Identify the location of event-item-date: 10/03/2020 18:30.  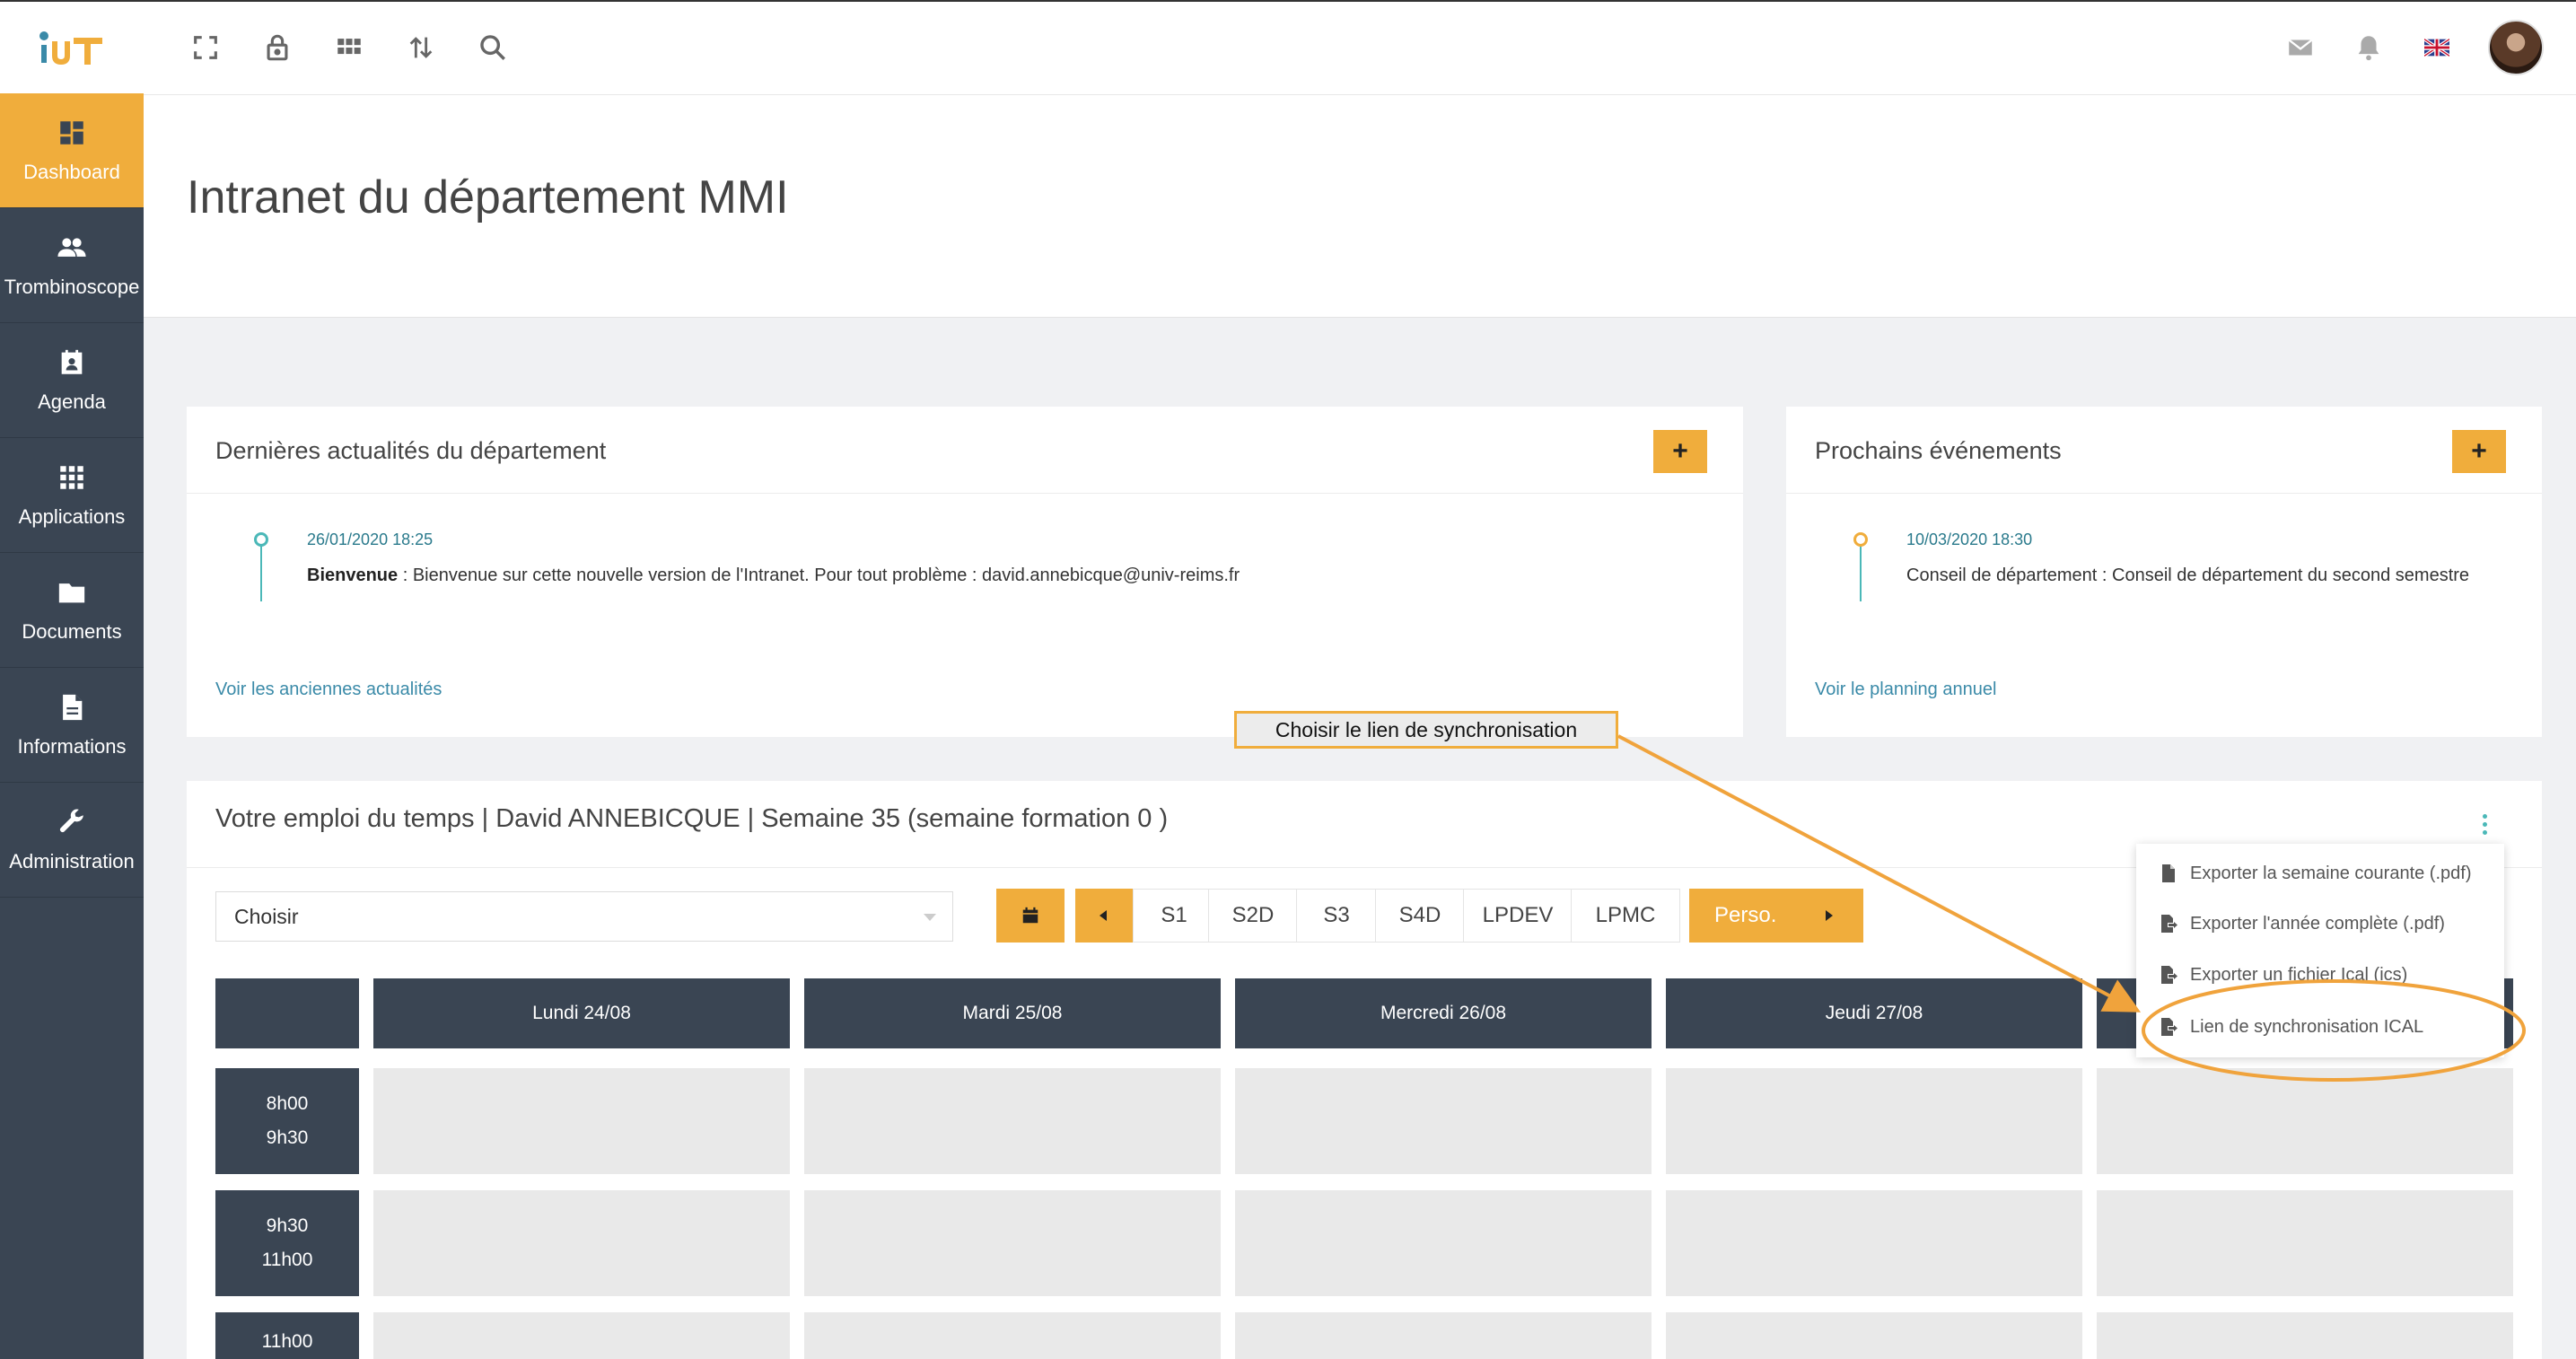
(1969, 539).